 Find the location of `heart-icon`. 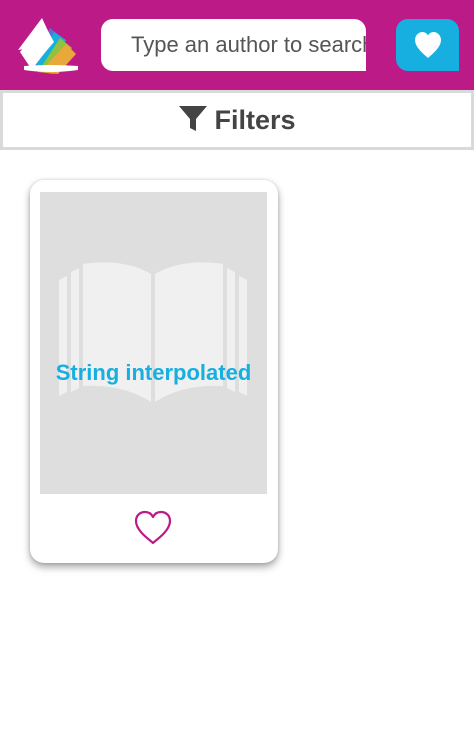

heart-icon is located at coordinates (427, 45).